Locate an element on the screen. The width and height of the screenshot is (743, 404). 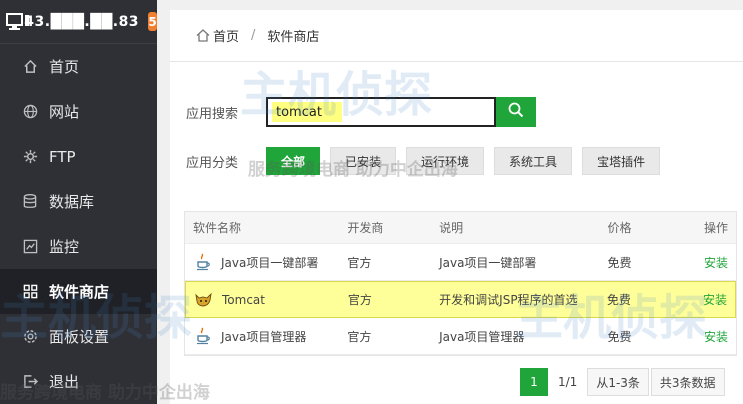
server-header: 43.███.██.83 5 is located at coordinates (78, 22).